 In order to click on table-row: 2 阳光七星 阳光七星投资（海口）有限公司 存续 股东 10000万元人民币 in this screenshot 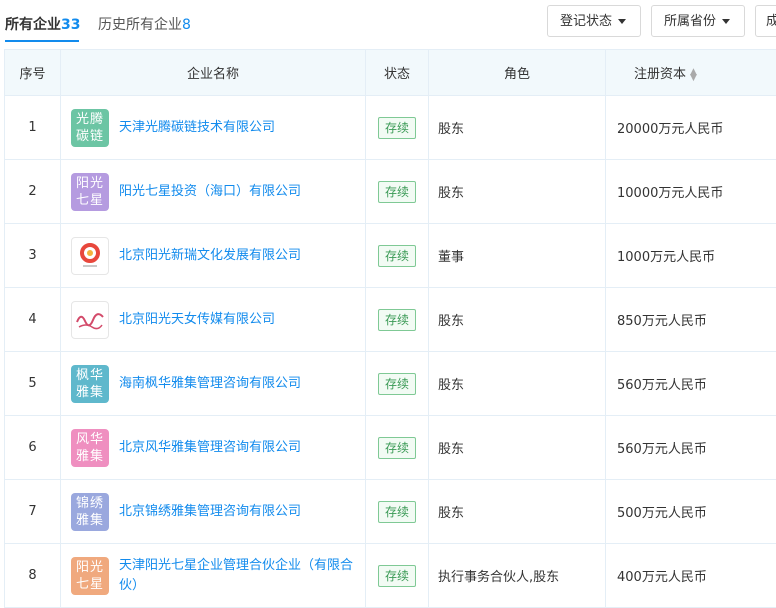, I will do `click(390, 192)`.